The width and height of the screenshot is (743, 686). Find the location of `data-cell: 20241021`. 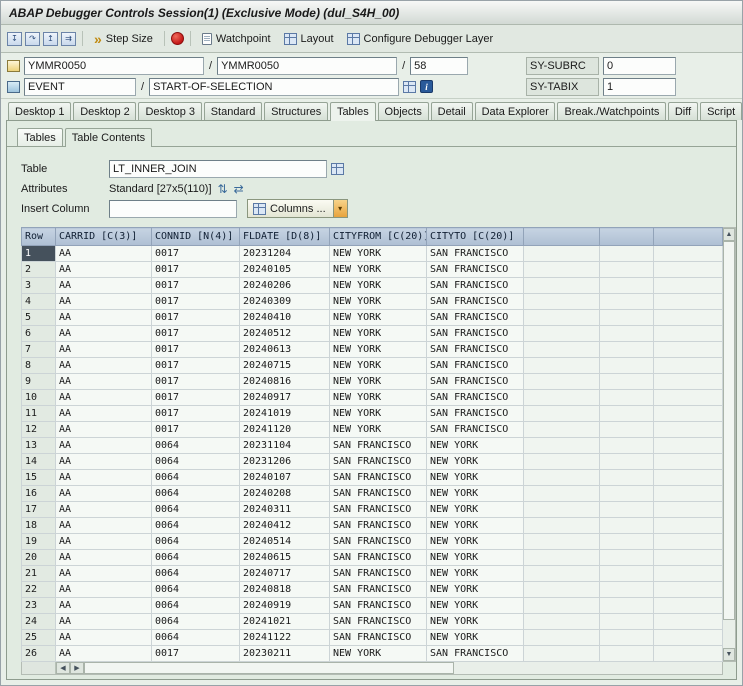

data-cell: 20241021 is located at coordinates (284, 621).